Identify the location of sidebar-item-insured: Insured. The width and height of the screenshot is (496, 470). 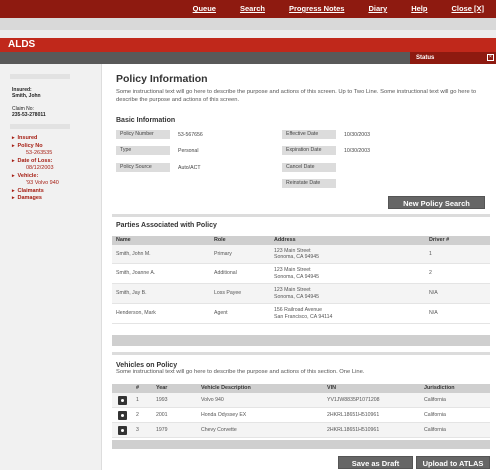
(56, 139).